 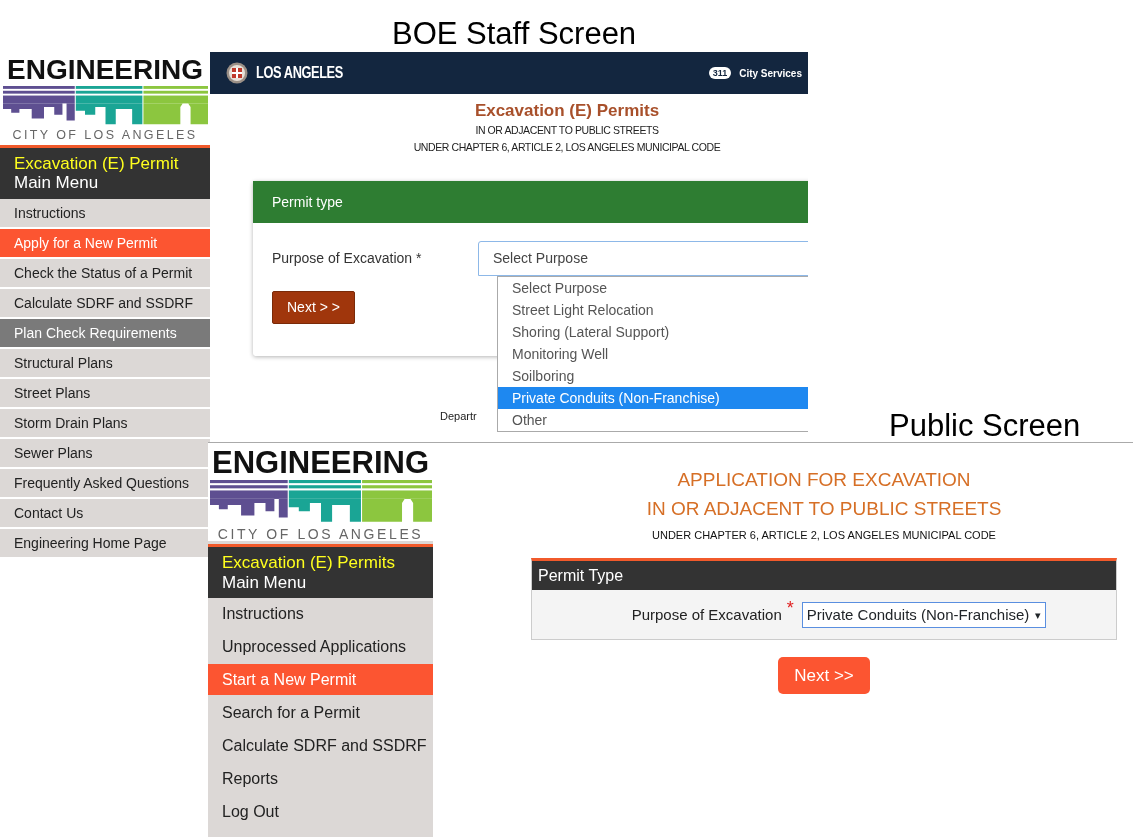 I want to click on menu-item: Structural Plans, so click(x=105, y=362).